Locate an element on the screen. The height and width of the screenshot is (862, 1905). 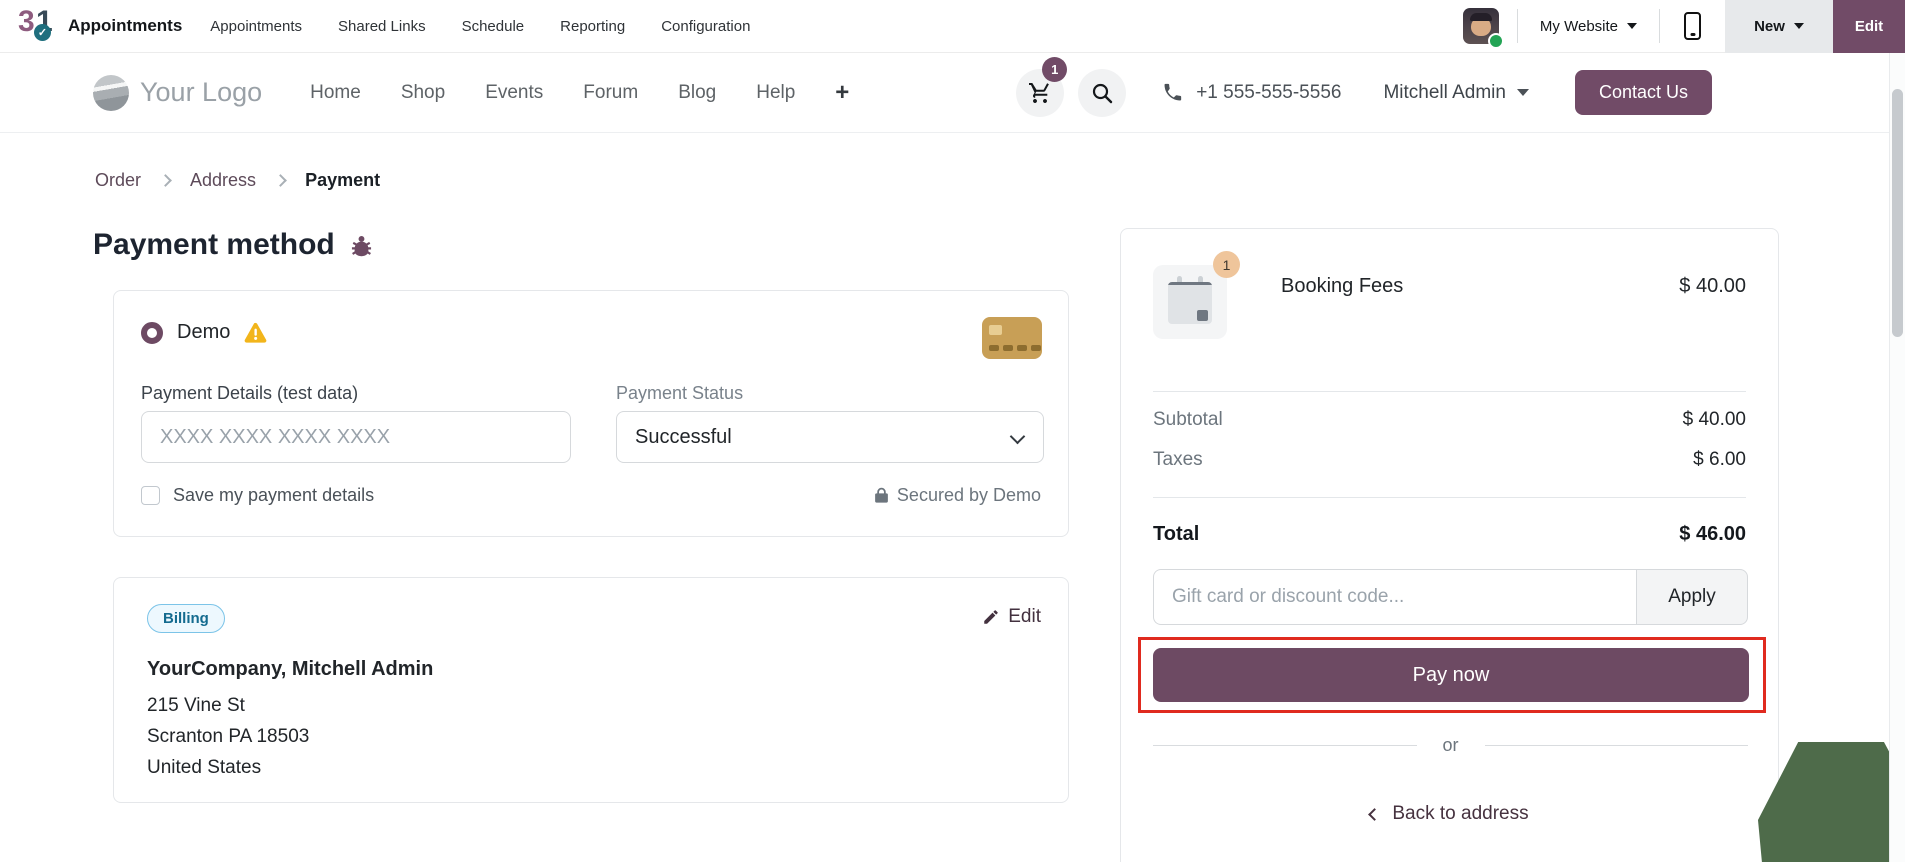
user-menu: Mitchell Admin is located at coordinates (1456, 93).